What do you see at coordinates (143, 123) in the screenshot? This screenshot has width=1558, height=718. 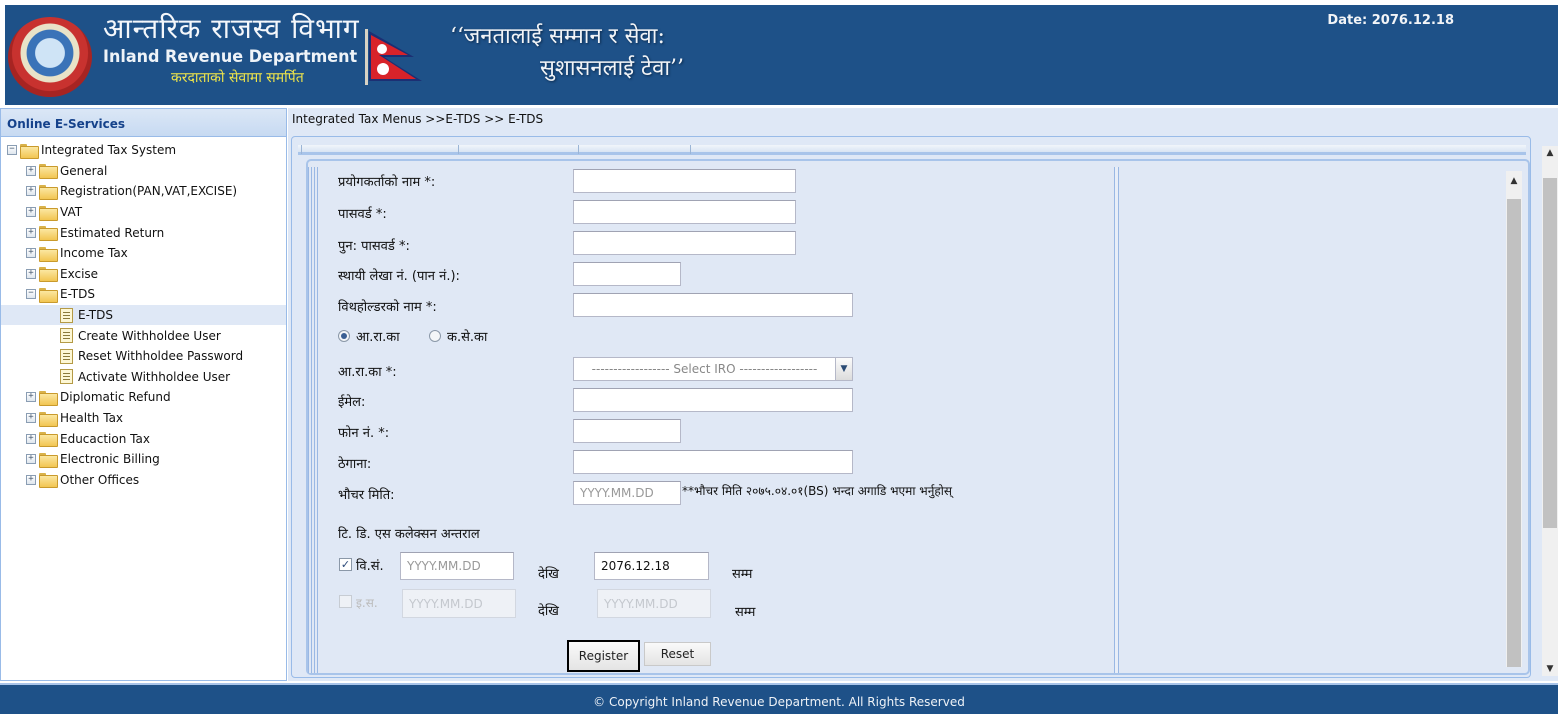 I see `sidebar-title: Online E-Services` at bounding box center [143, 123].